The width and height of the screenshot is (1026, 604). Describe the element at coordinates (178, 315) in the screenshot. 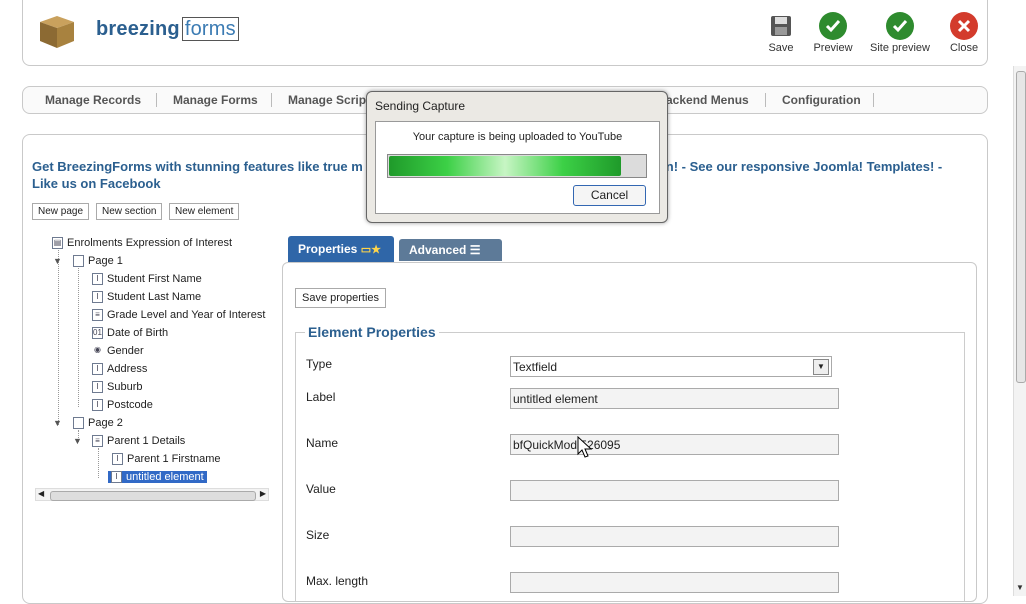

I see `tree-element: ≡ Grade Level and Year of Interest` at that location.